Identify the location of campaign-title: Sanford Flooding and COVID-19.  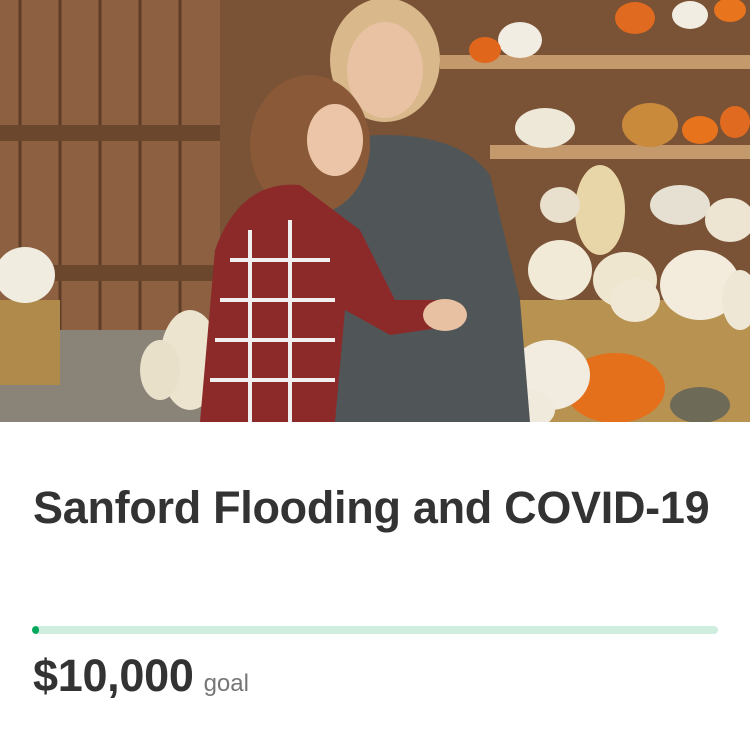
(373, 508).